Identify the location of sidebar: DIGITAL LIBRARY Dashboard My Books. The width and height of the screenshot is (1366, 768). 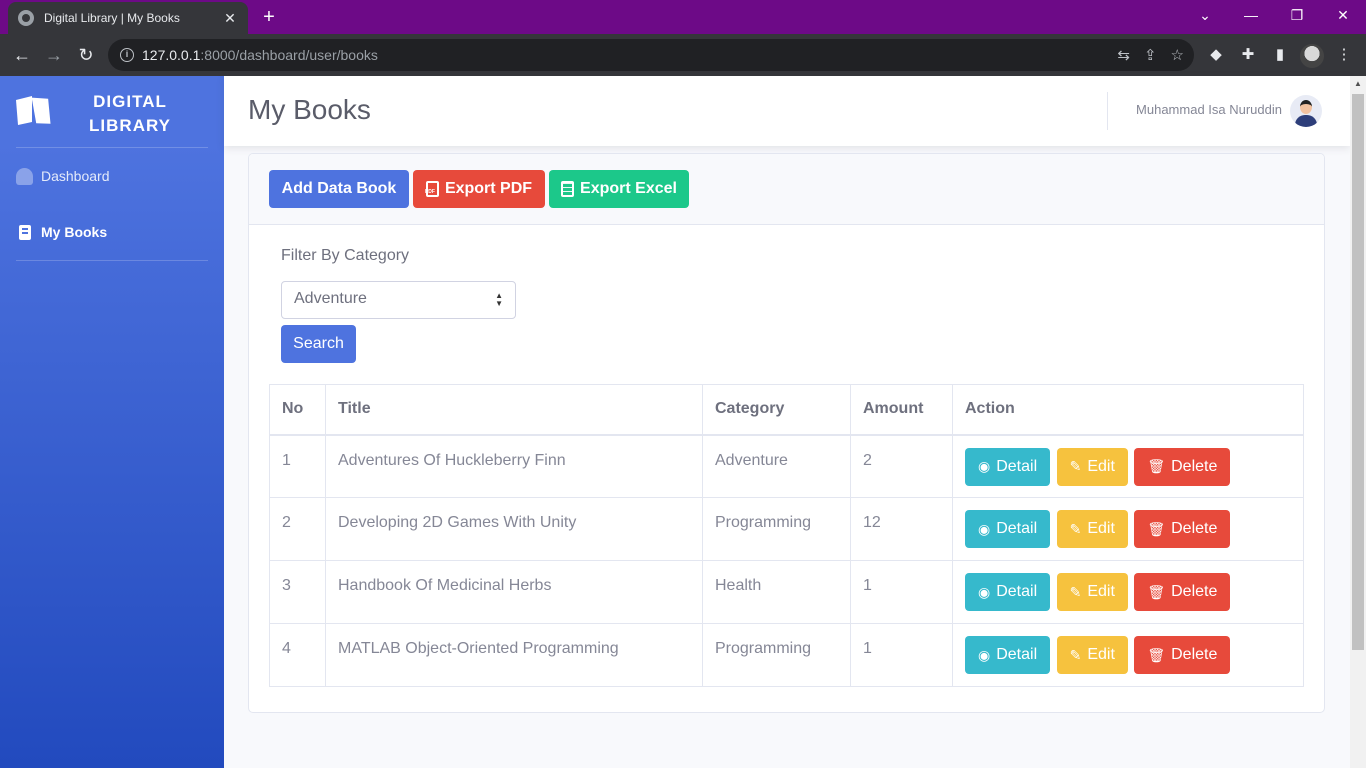
(112, 422).